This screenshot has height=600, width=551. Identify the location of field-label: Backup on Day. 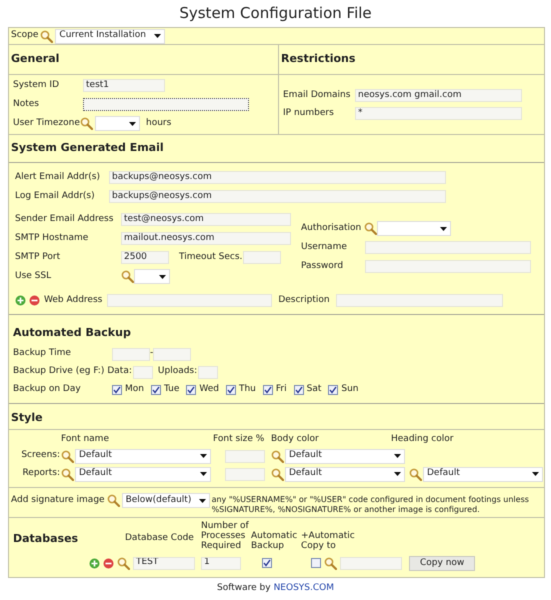
(47, 389).